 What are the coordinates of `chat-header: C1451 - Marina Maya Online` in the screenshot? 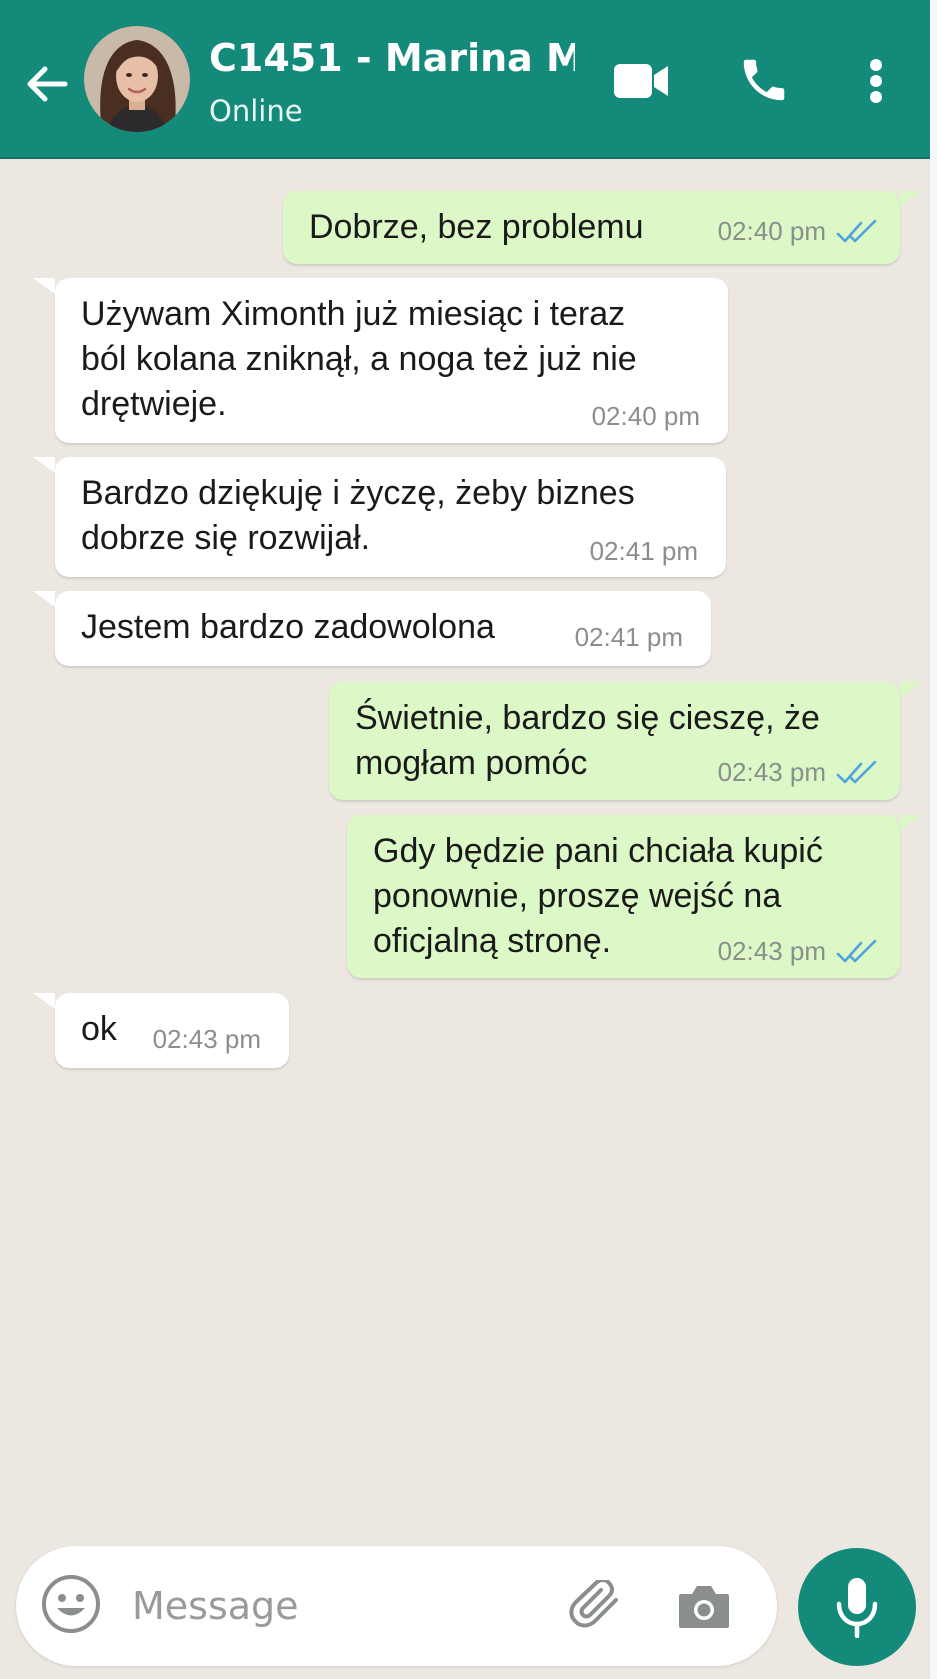 It's located at (465, 79).